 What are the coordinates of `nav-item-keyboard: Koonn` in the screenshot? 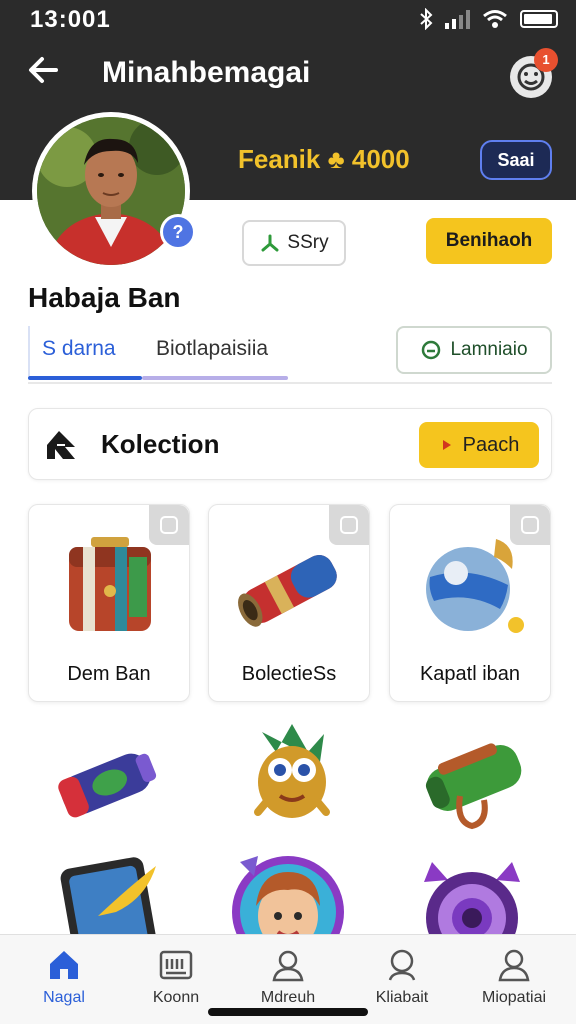 It's located at (176, 982).